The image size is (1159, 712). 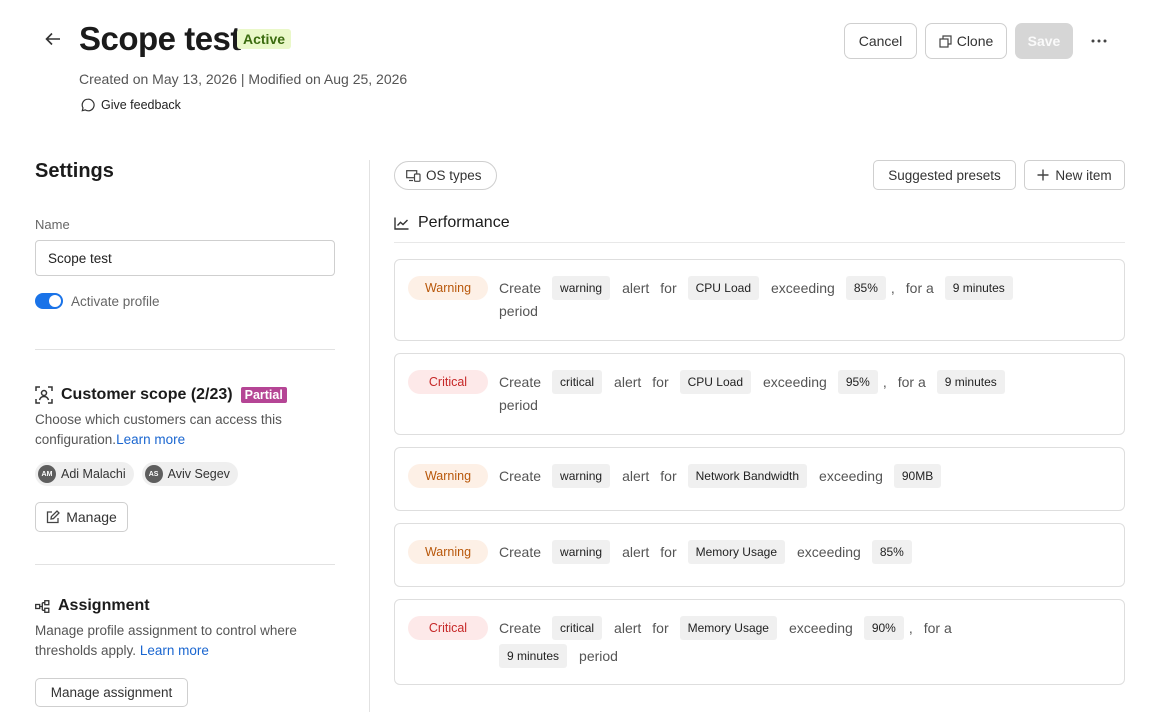 What do you see at coordinates (91, 517) in the screenshot?
I see `manage-label: Manage` at bounding box center [91, 517].